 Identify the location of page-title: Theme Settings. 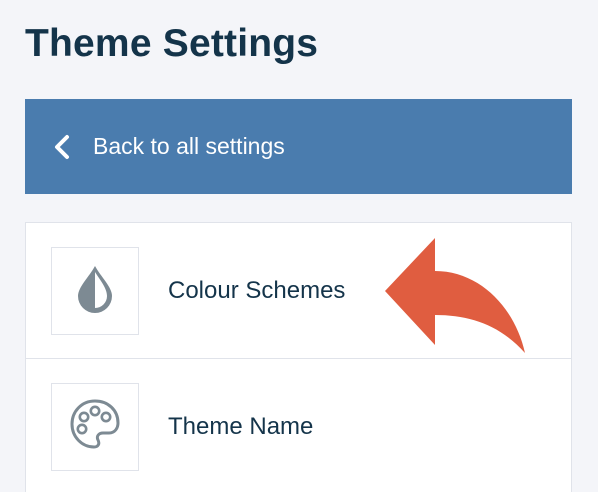
(172, 43).